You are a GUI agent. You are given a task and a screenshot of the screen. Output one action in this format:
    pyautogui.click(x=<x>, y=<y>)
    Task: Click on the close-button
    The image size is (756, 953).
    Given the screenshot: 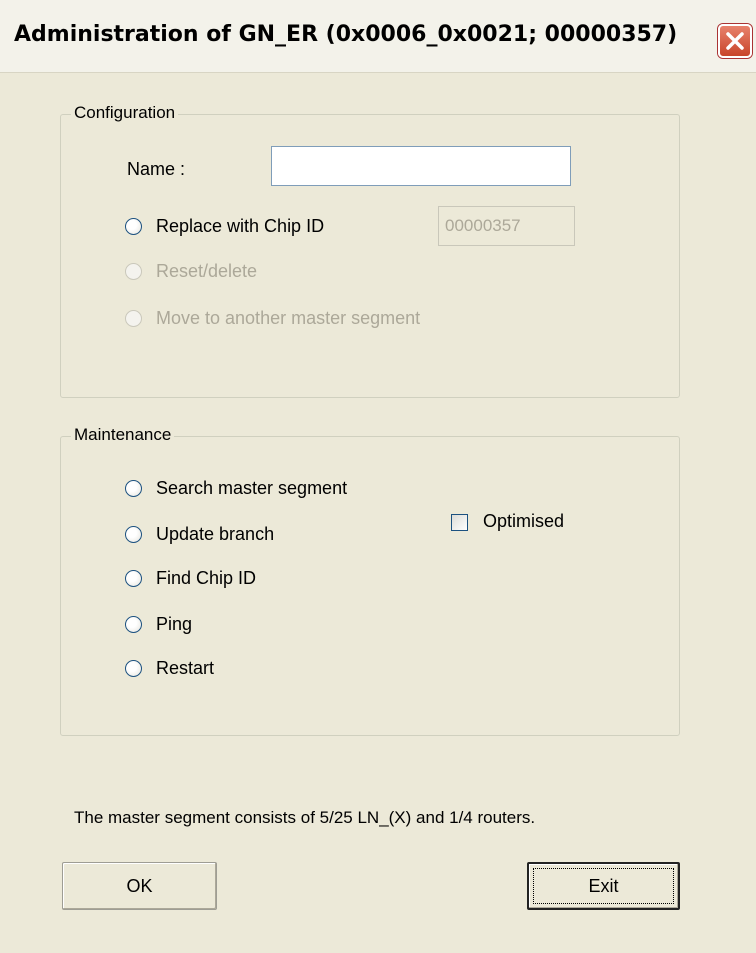 What is the action you would take?
    pyautogui.click(x=735, y=41)
    